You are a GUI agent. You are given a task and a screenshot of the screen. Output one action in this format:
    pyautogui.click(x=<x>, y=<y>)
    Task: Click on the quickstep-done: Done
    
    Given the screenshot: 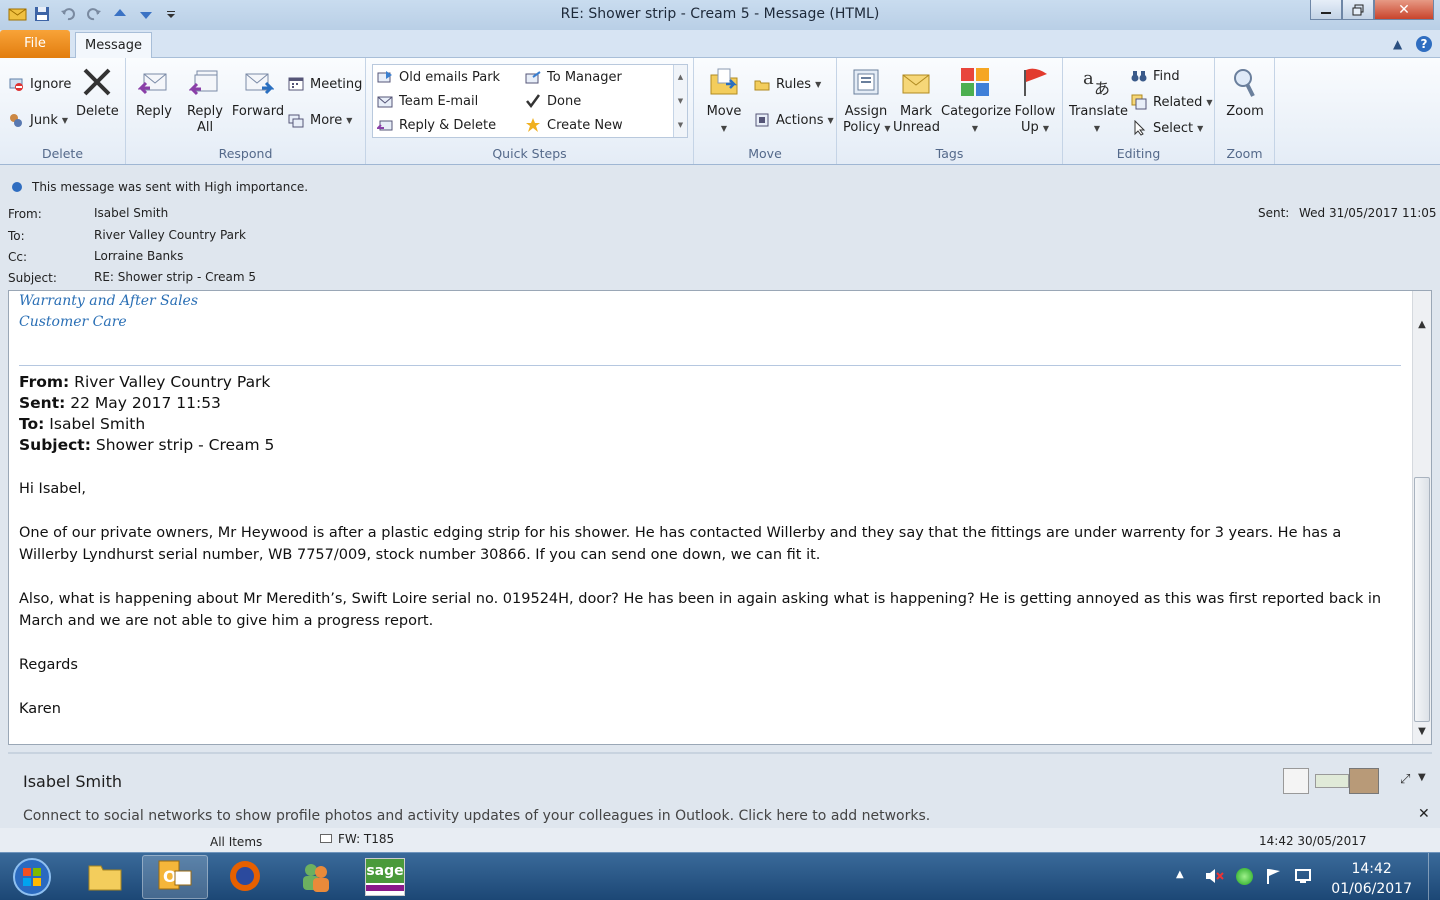 What is the action you would take?
    pyautogui.click(x=553, y=101)
    